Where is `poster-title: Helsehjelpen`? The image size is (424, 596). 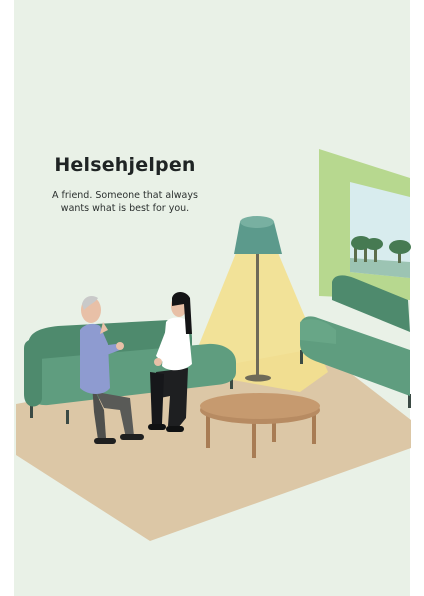 poster-title: Helsehjelpen is located at coordinates (125, 165).